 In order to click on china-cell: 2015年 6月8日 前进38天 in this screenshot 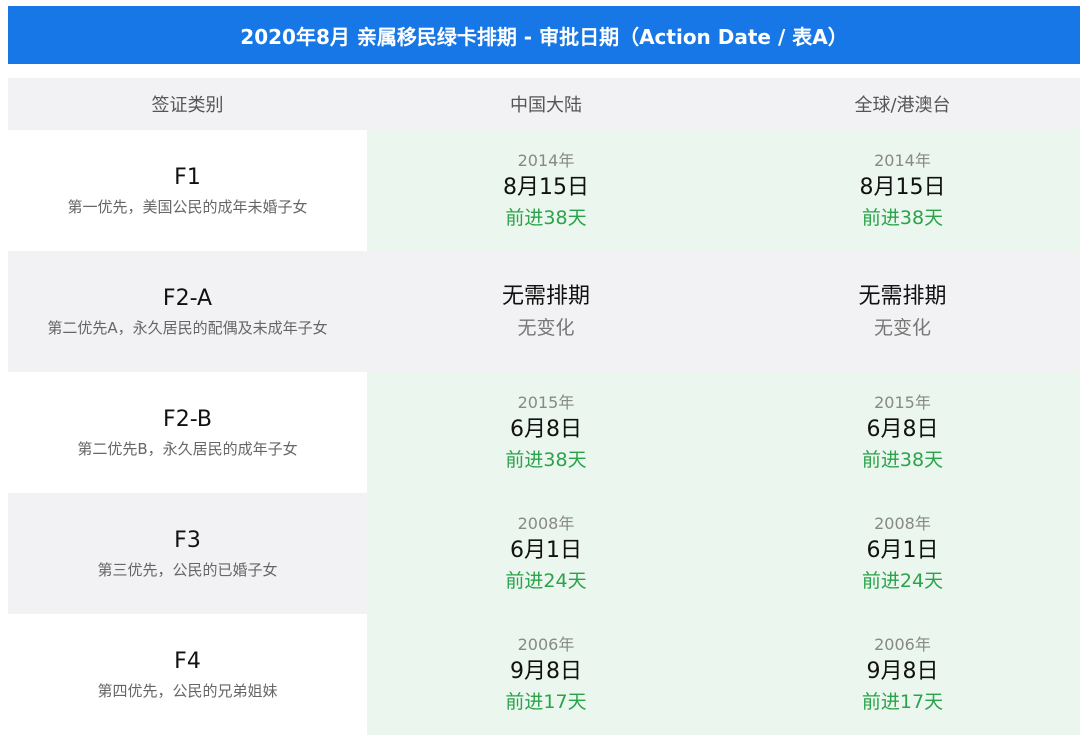, I will do `click(546, 432)`.